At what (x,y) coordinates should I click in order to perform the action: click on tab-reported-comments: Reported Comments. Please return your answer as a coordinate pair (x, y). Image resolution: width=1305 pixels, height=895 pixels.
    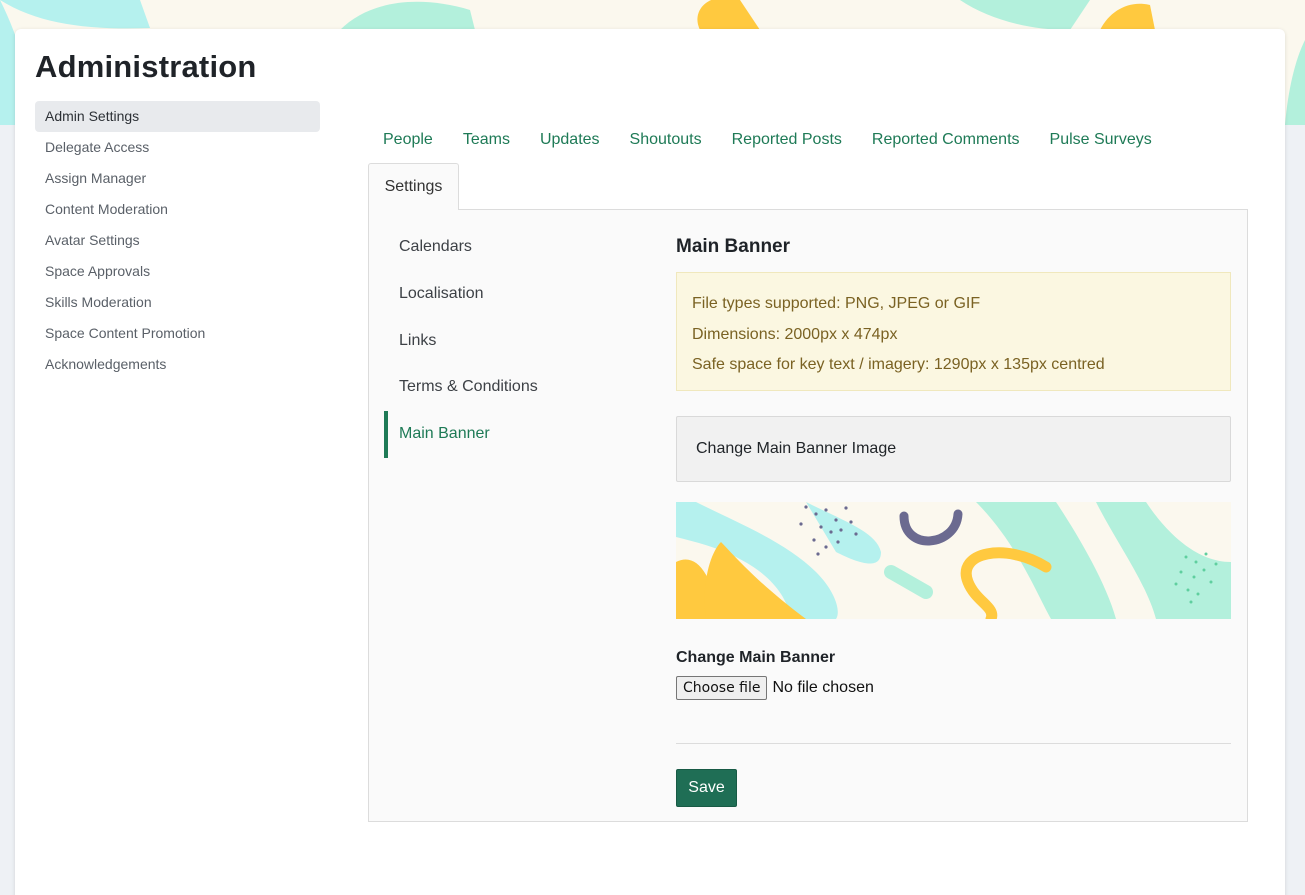
    Looking at the image, I should click on (946, 140).